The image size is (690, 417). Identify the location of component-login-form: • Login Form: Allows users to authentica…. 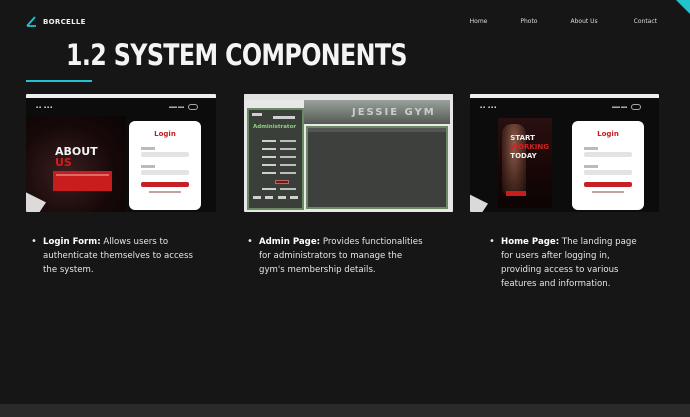
(112, 256).